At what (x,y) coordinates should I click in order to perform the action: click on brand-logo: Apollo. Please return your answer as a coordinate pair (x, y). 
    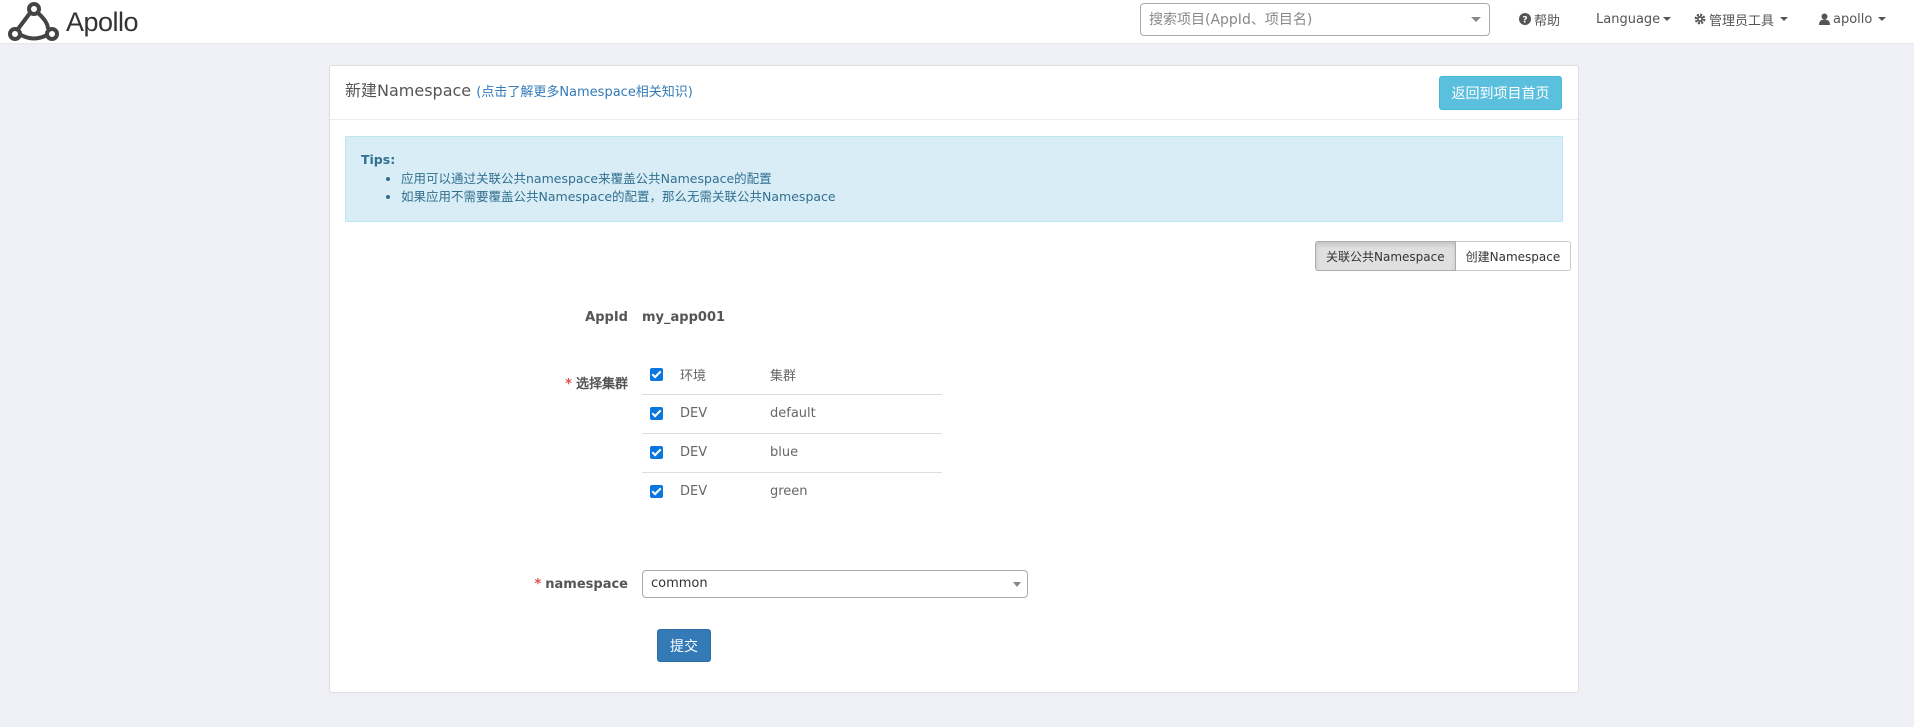
    Looking at the image, I should click on (73, 22).